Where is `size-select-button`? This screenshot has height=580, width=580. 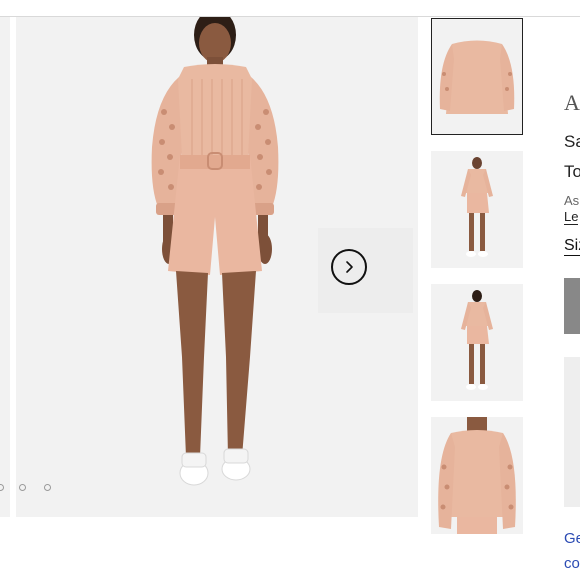
size-select-button is located at coordinates (572, 306).